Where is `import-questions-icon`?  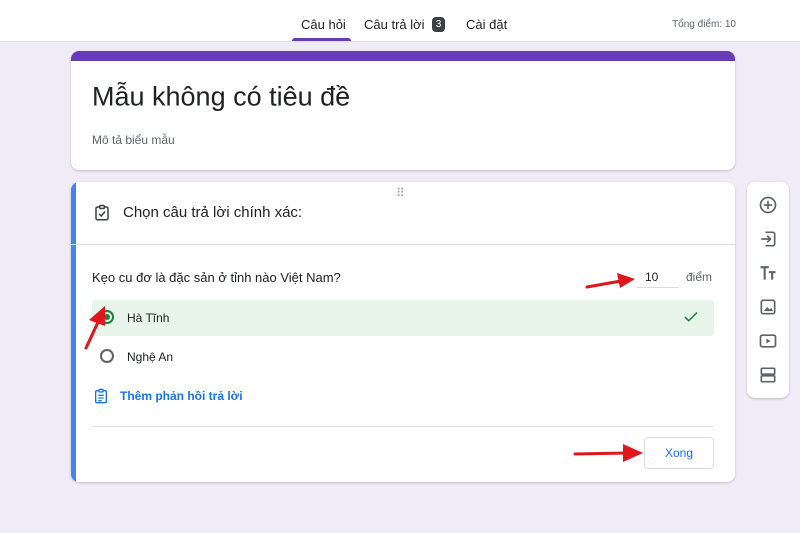 import-questions-icon is located at coordinates (768, 239).